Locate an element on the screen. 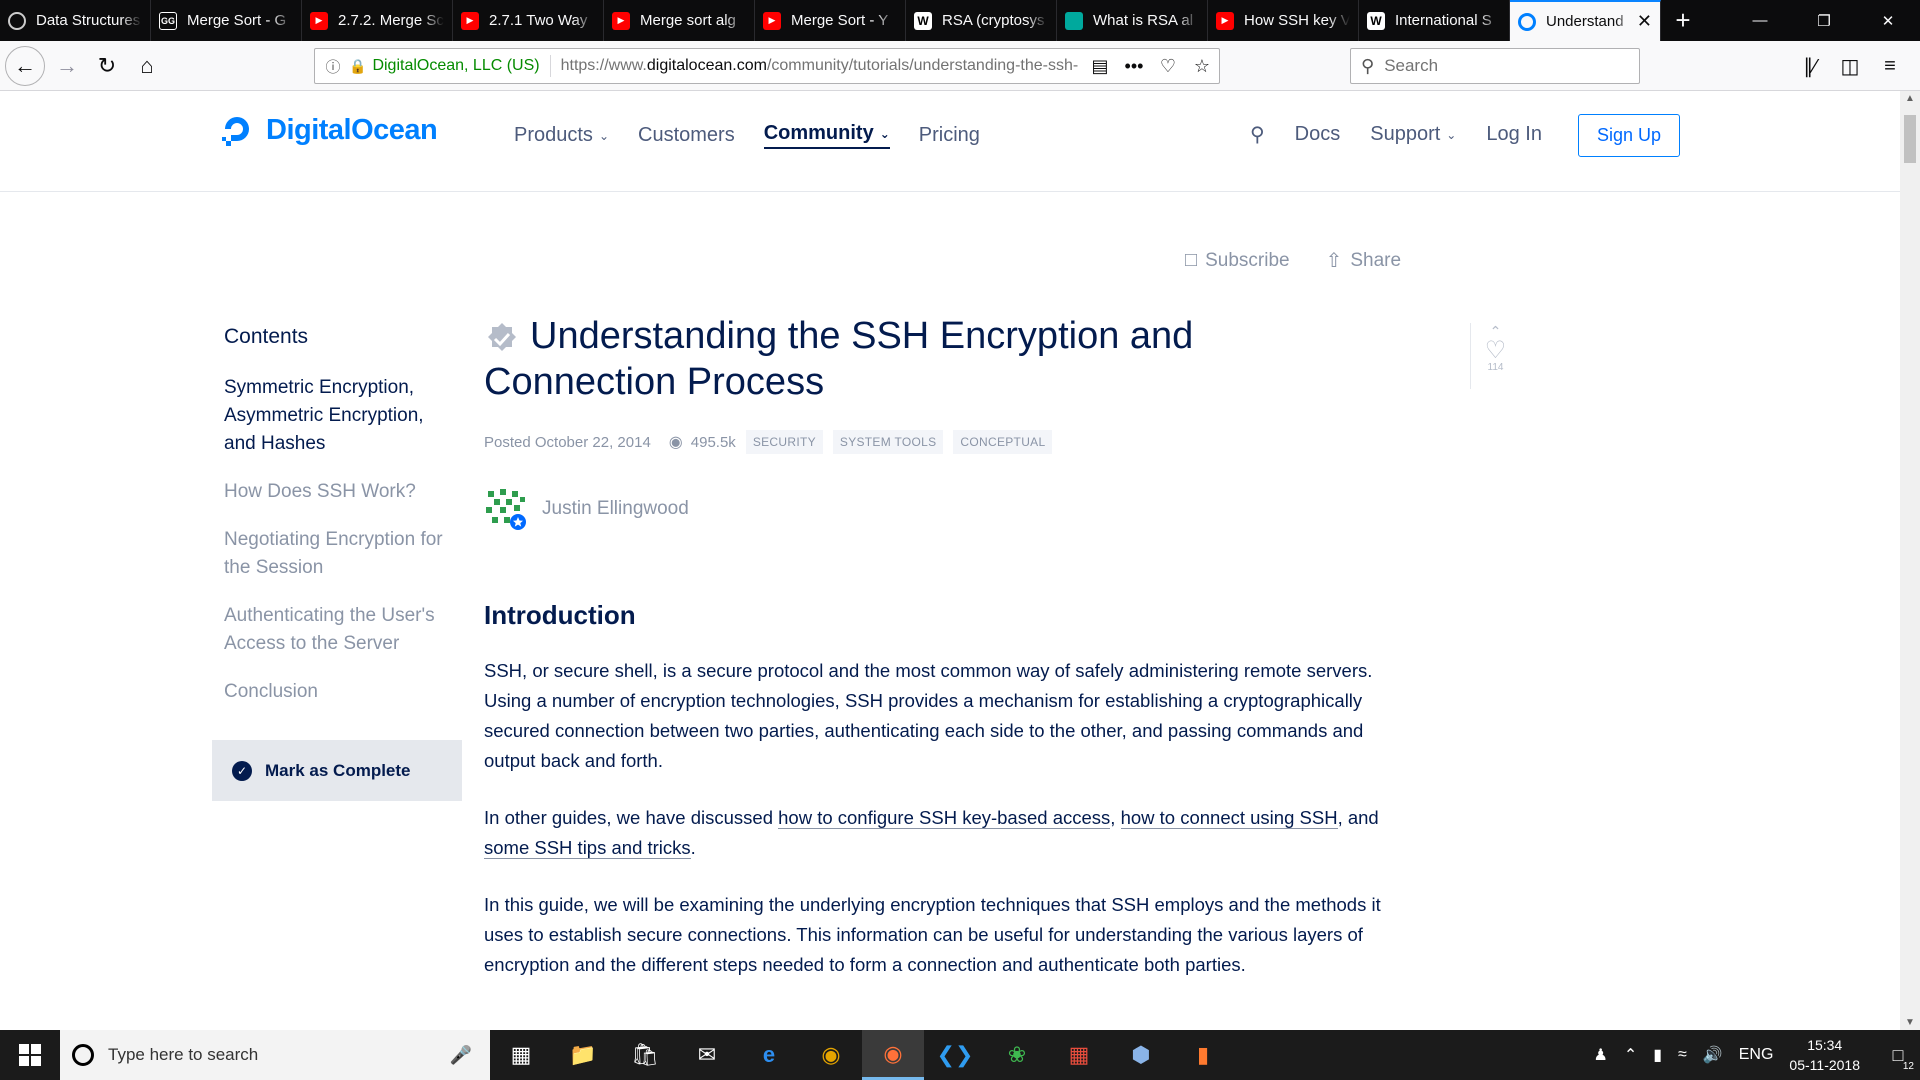 The height and width of the screenshot is (1080, 1920). scroll-down-icon: ▼ is located at coordinates (1910, 1022).